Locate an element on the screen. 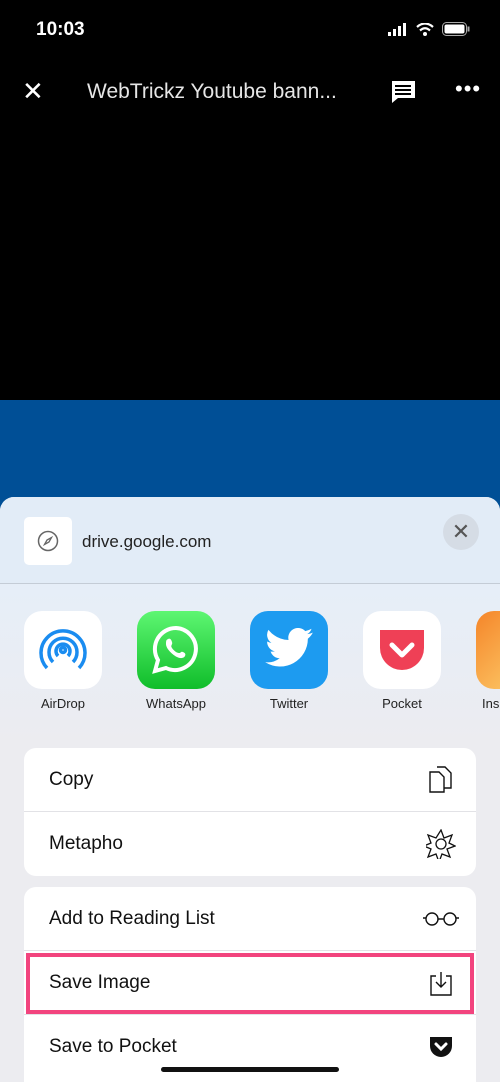 This screenshot has width=500, height=1082. app-label: WhatsApp is located at coordinates (176, 703).